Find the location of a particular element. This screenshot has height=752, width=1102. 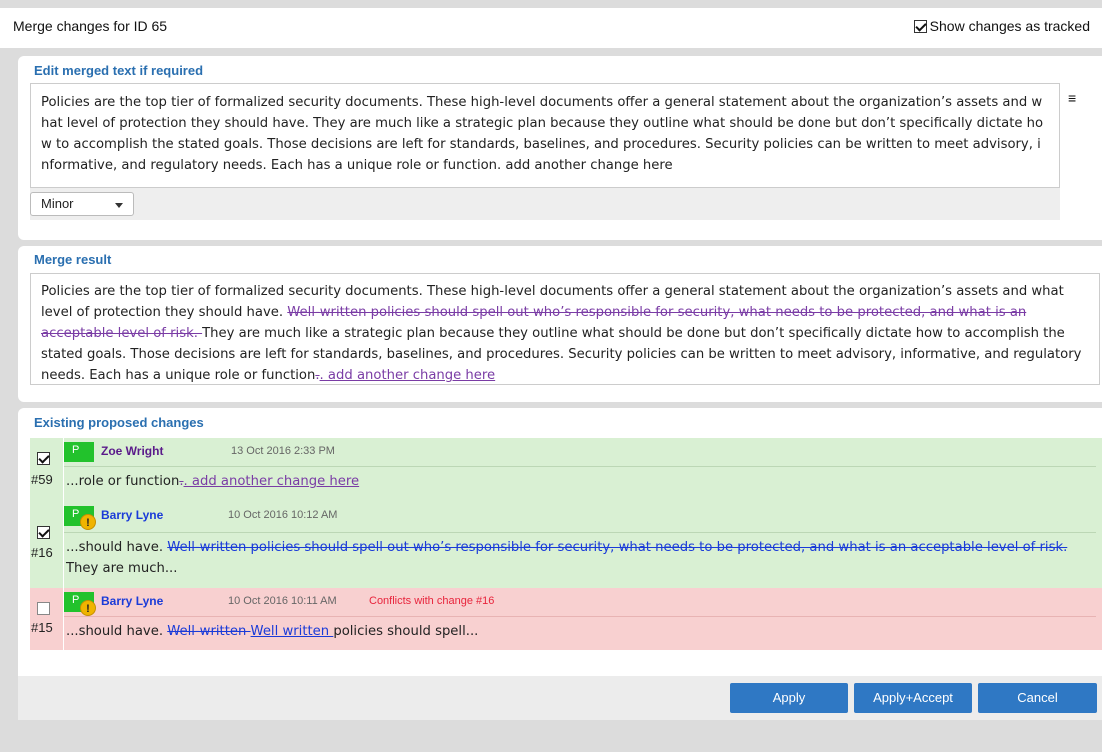

severity-value: Minor is located at coordinates (57, 203).